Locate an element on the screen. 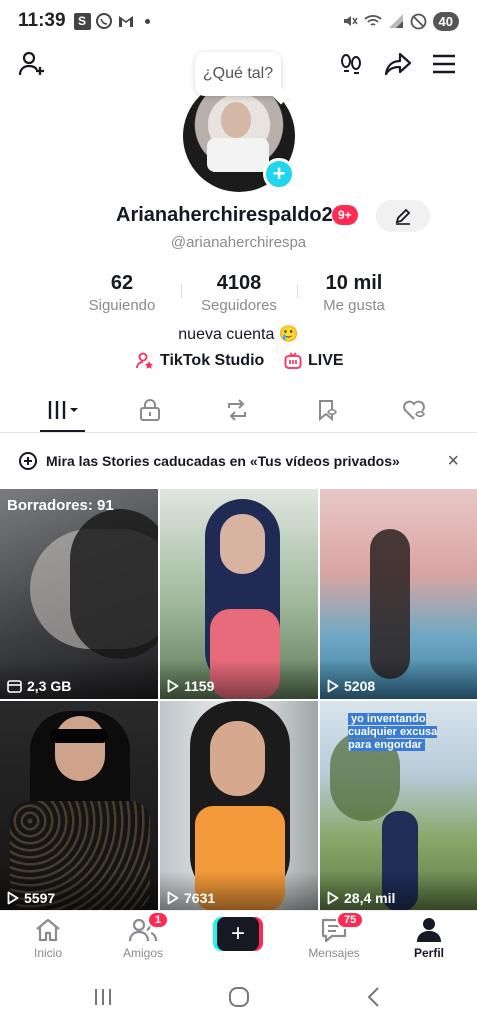 This screenshot has height=1024, width=477. app-s-icon: S is located at coordinates (82, 21).